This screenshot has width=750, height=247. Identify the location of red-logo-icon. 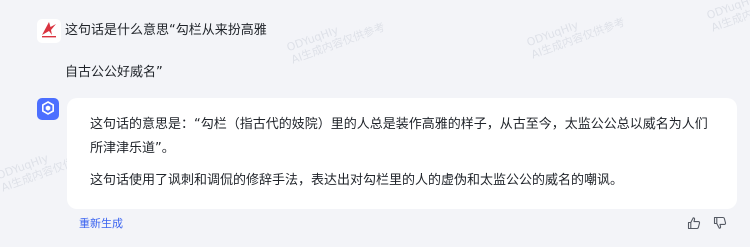
(49, 31).